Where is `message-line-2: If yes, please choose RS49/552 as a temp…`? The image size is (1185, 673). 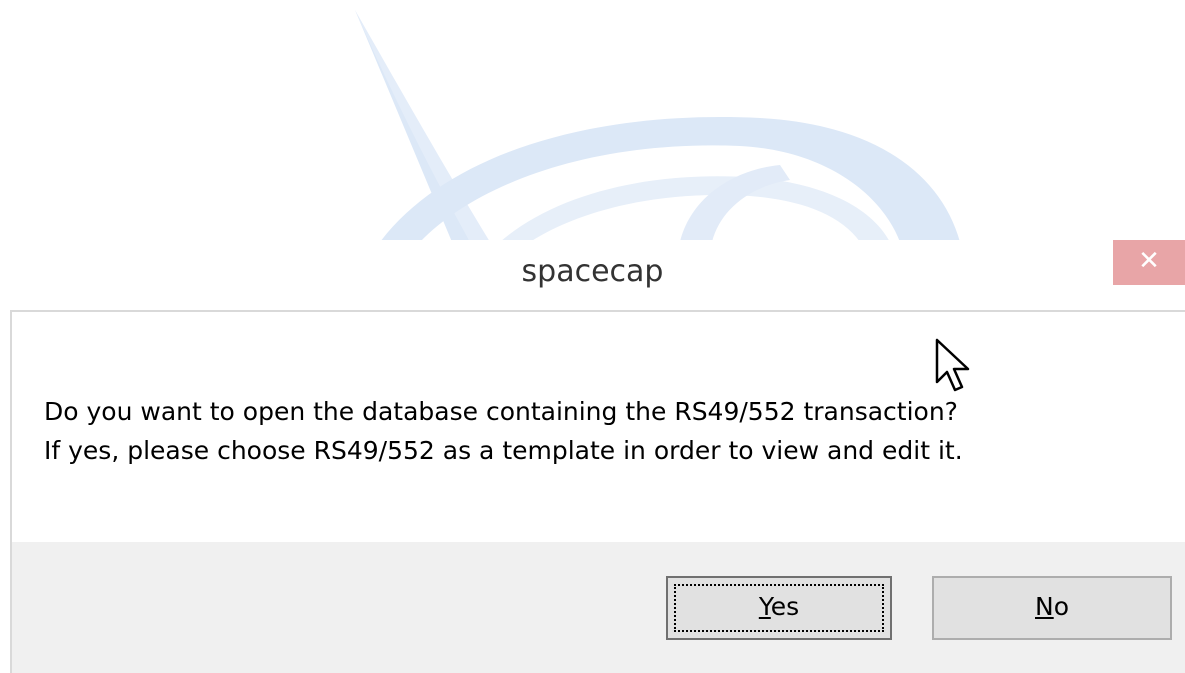
message-line-2: If yes, please choose RS49/552 as a temp… is located at coordinates (503, 450).